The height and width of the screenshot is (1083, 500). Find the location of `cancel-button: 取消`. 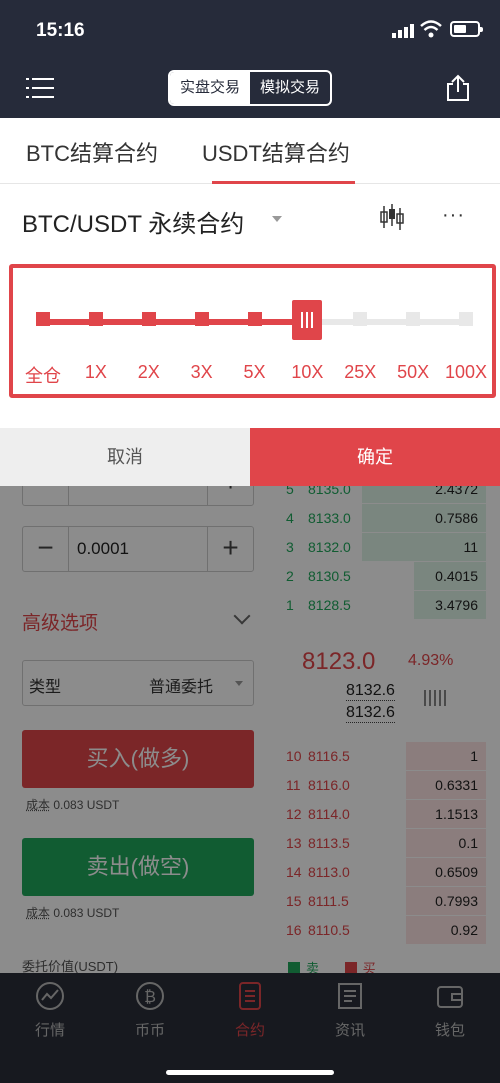

cancel-button: 取消 is located at coordinates (125, 457).